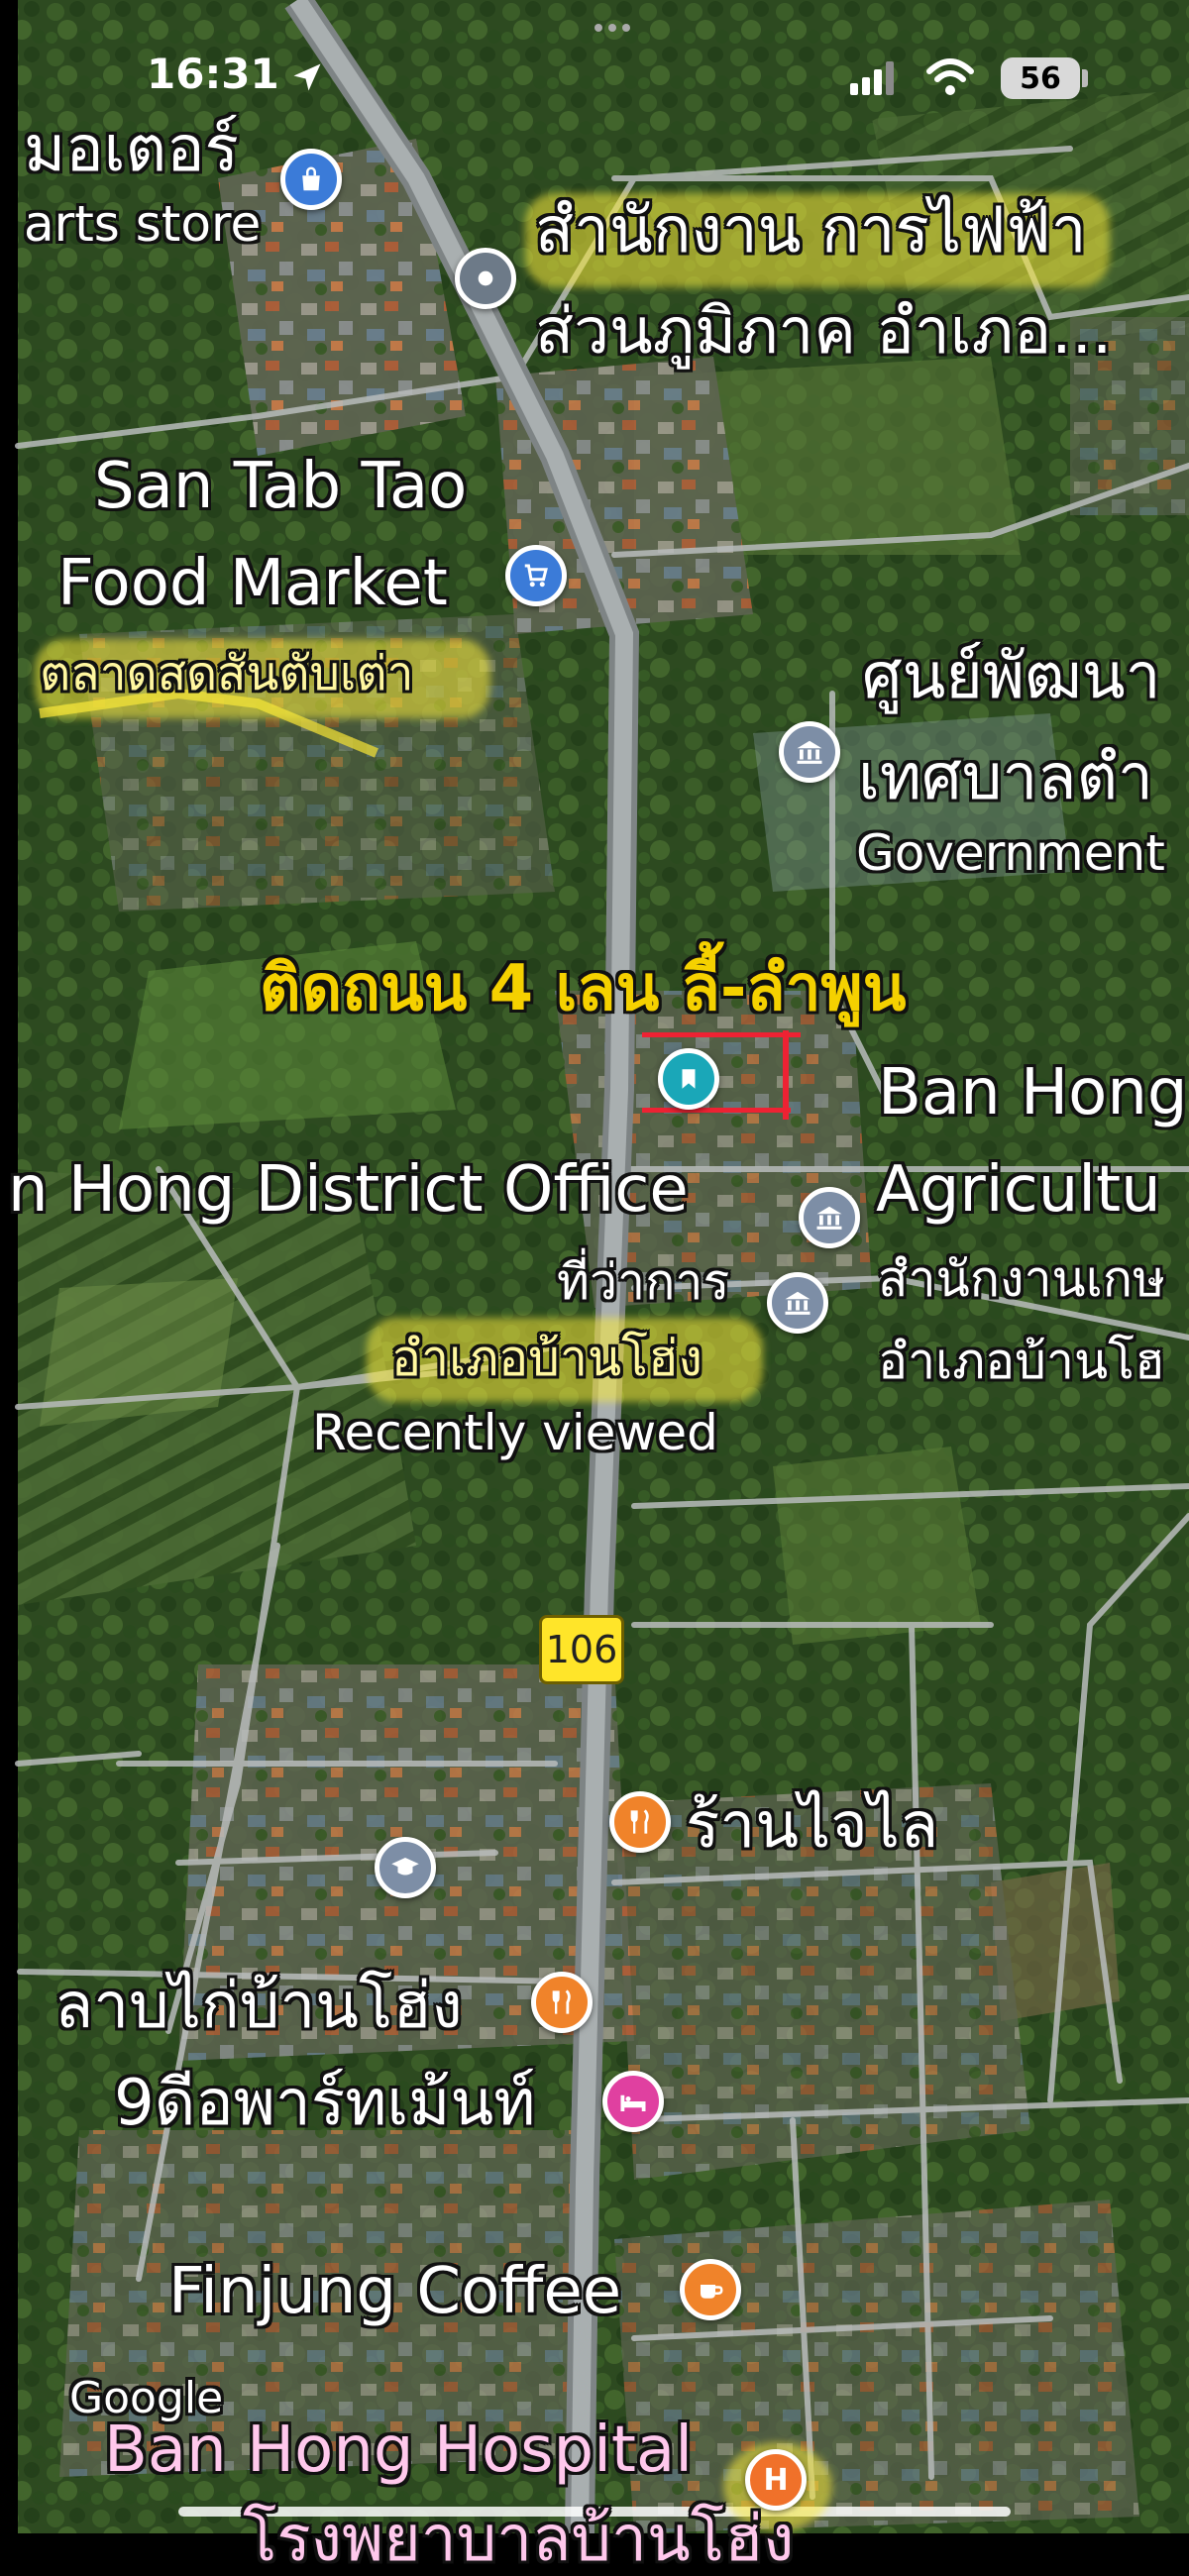 The image size is (1189, 2576). I want to click on map-label-hospital-thai: โรงพยาบาลบ้านโฮ่ง, so click(518, 2539).